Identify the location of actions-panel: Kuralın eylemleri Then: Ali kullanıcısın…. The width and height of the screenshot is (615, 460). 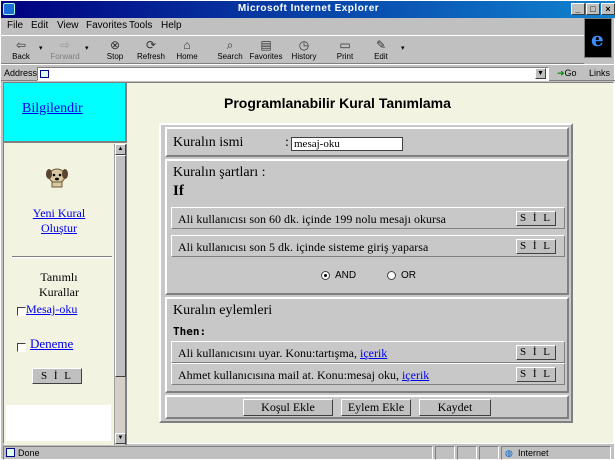
(367, 345).